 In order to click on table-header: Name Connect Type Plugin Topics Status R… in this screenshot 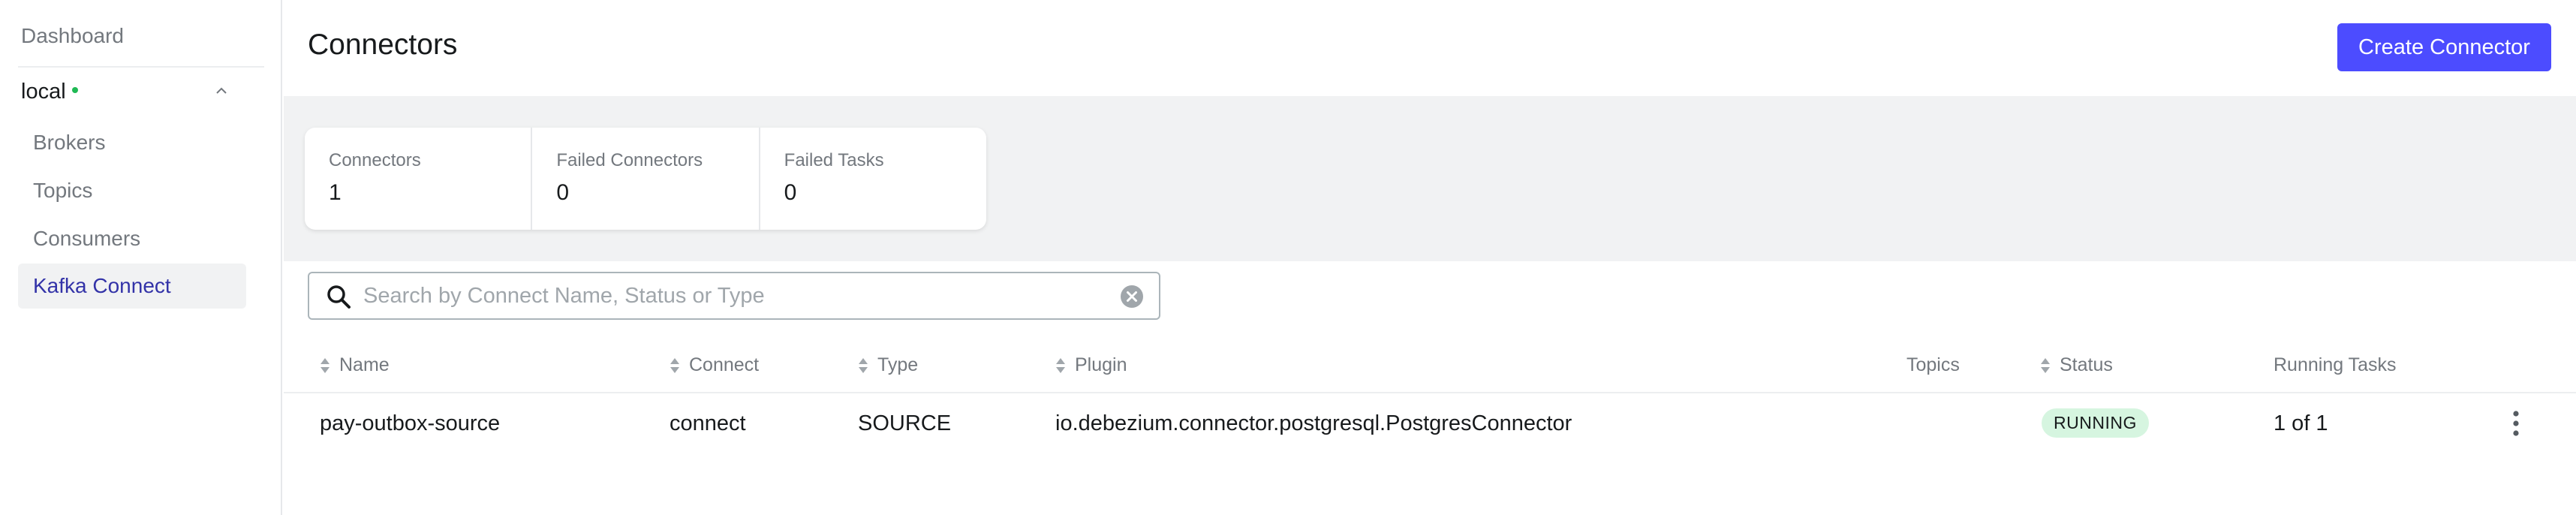, I will do `click(1430, 367)`.